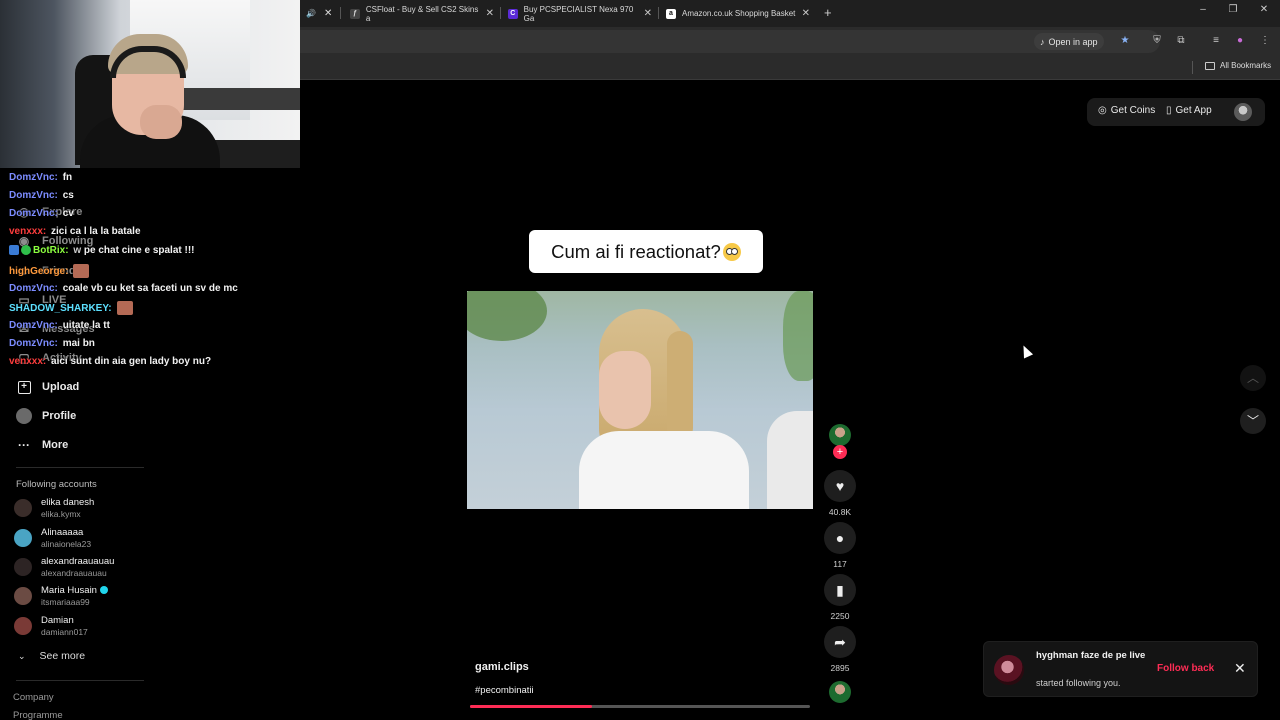  I want to click on account-name: alexandraauauau, so click(78, 561).